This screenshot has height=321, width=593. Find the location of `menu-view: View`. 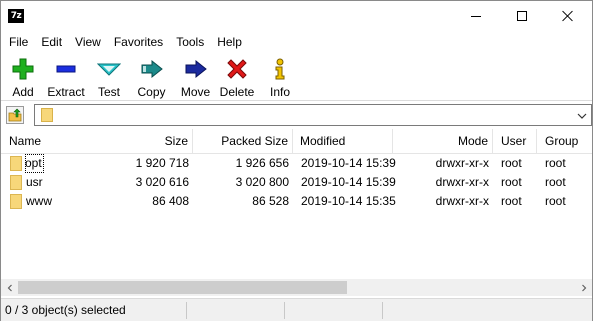

menu-view: View is located at coordinates (87, 42).